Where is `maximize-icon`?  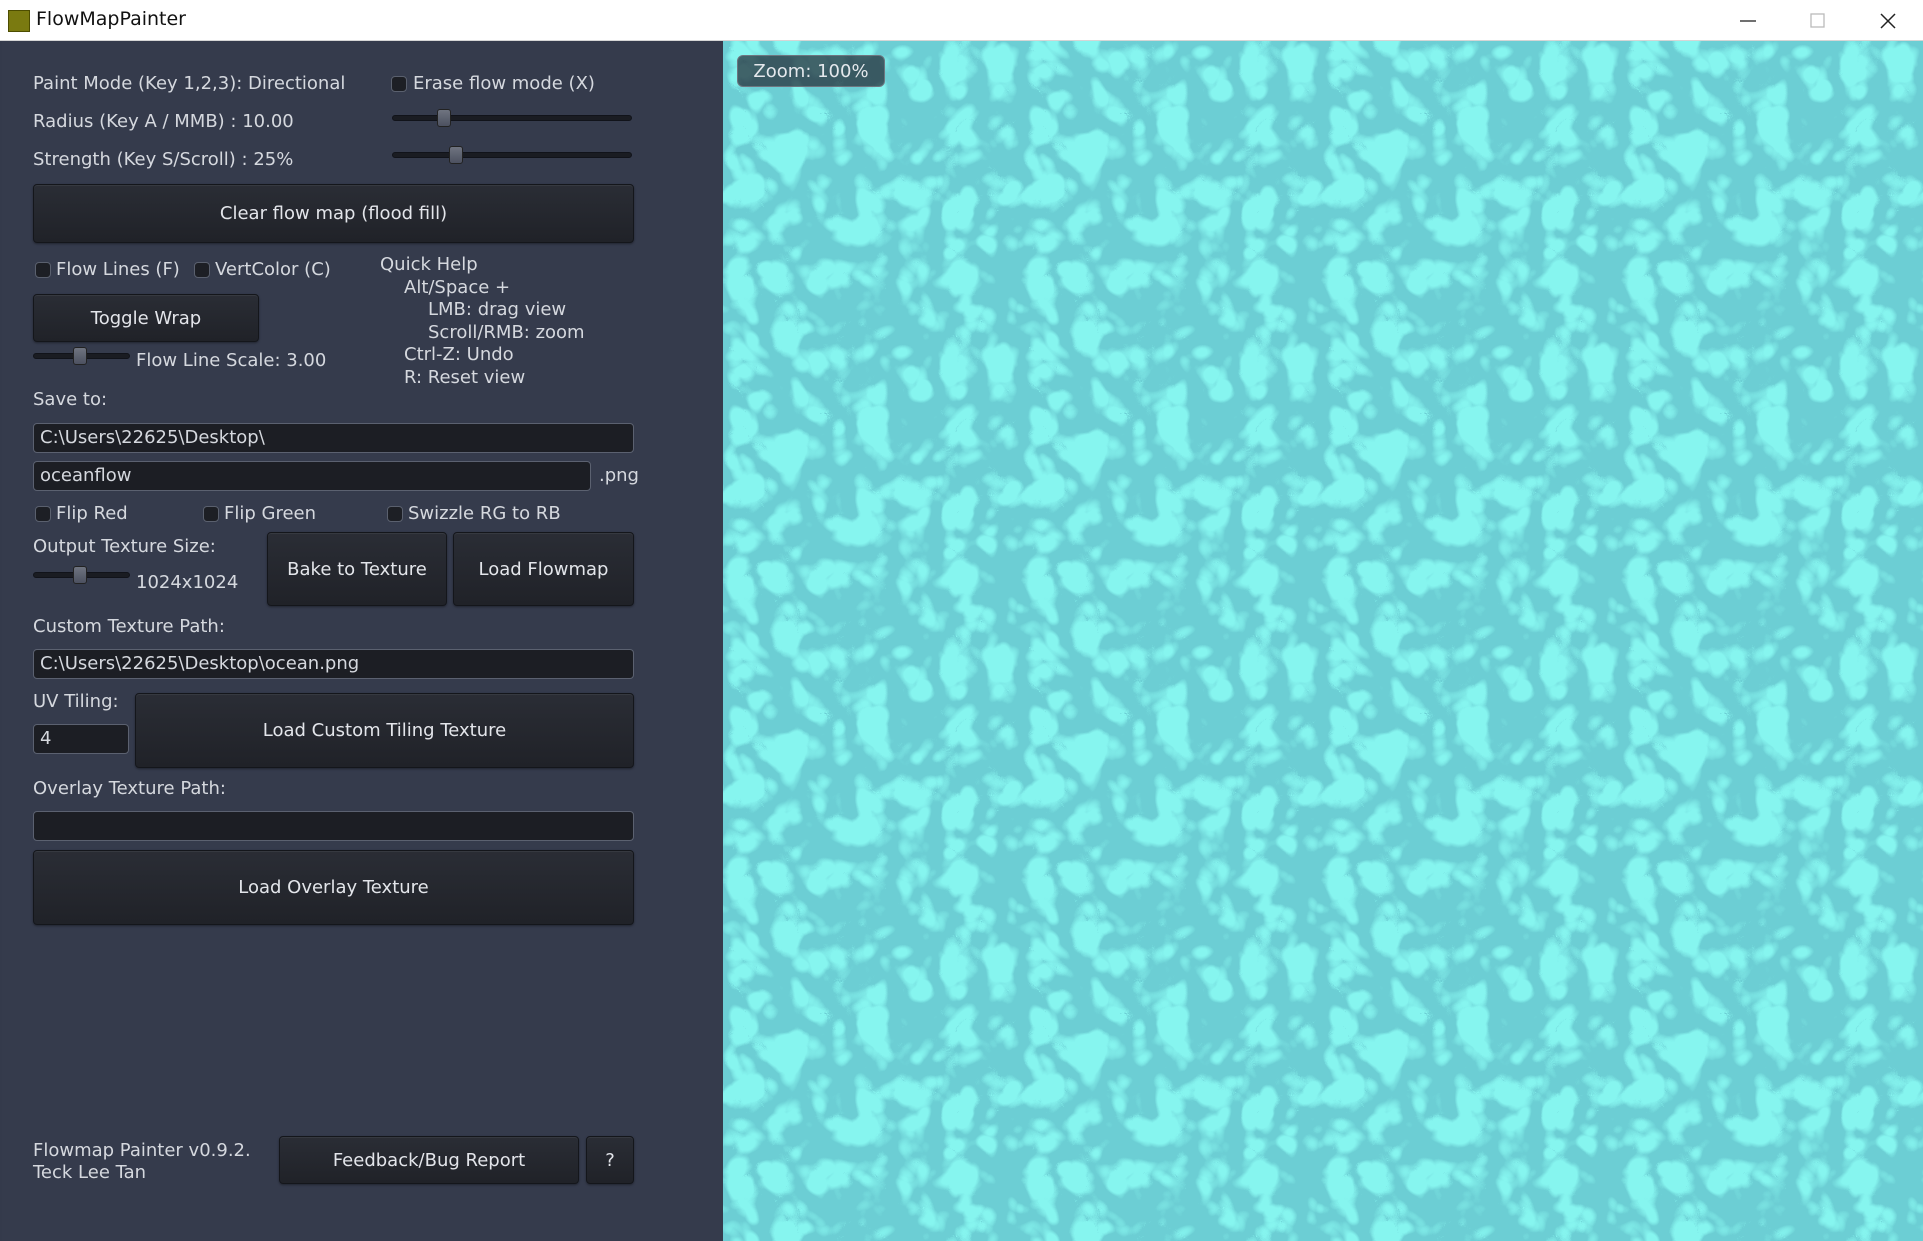 maximize-icon is located at coordinates (1817, 20).